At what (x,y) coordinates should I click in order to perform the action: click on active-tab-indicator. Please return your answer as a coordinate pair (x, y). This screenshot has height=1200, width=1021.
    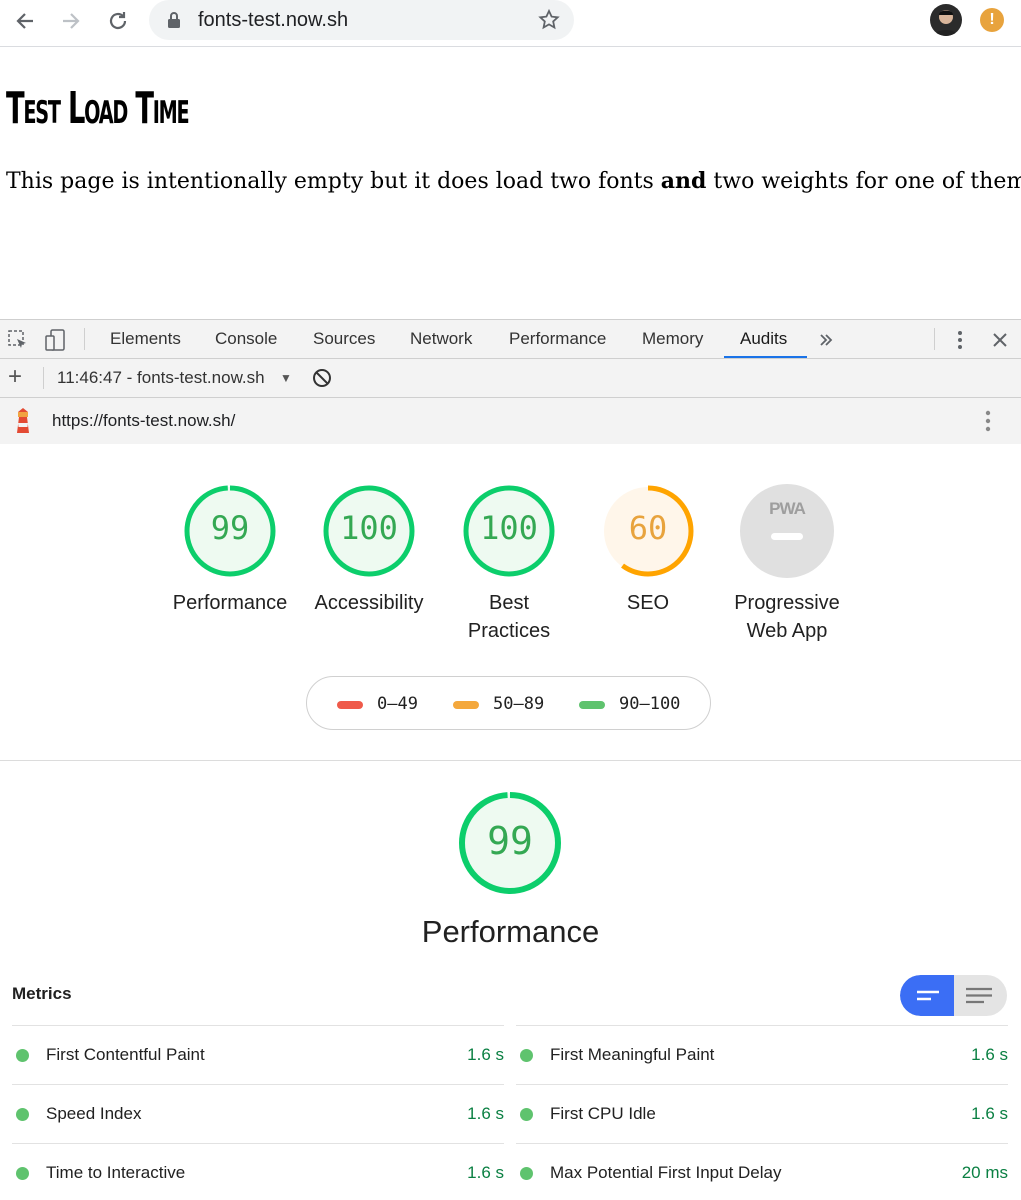
    Looking at the image, I should click on (765, 357).